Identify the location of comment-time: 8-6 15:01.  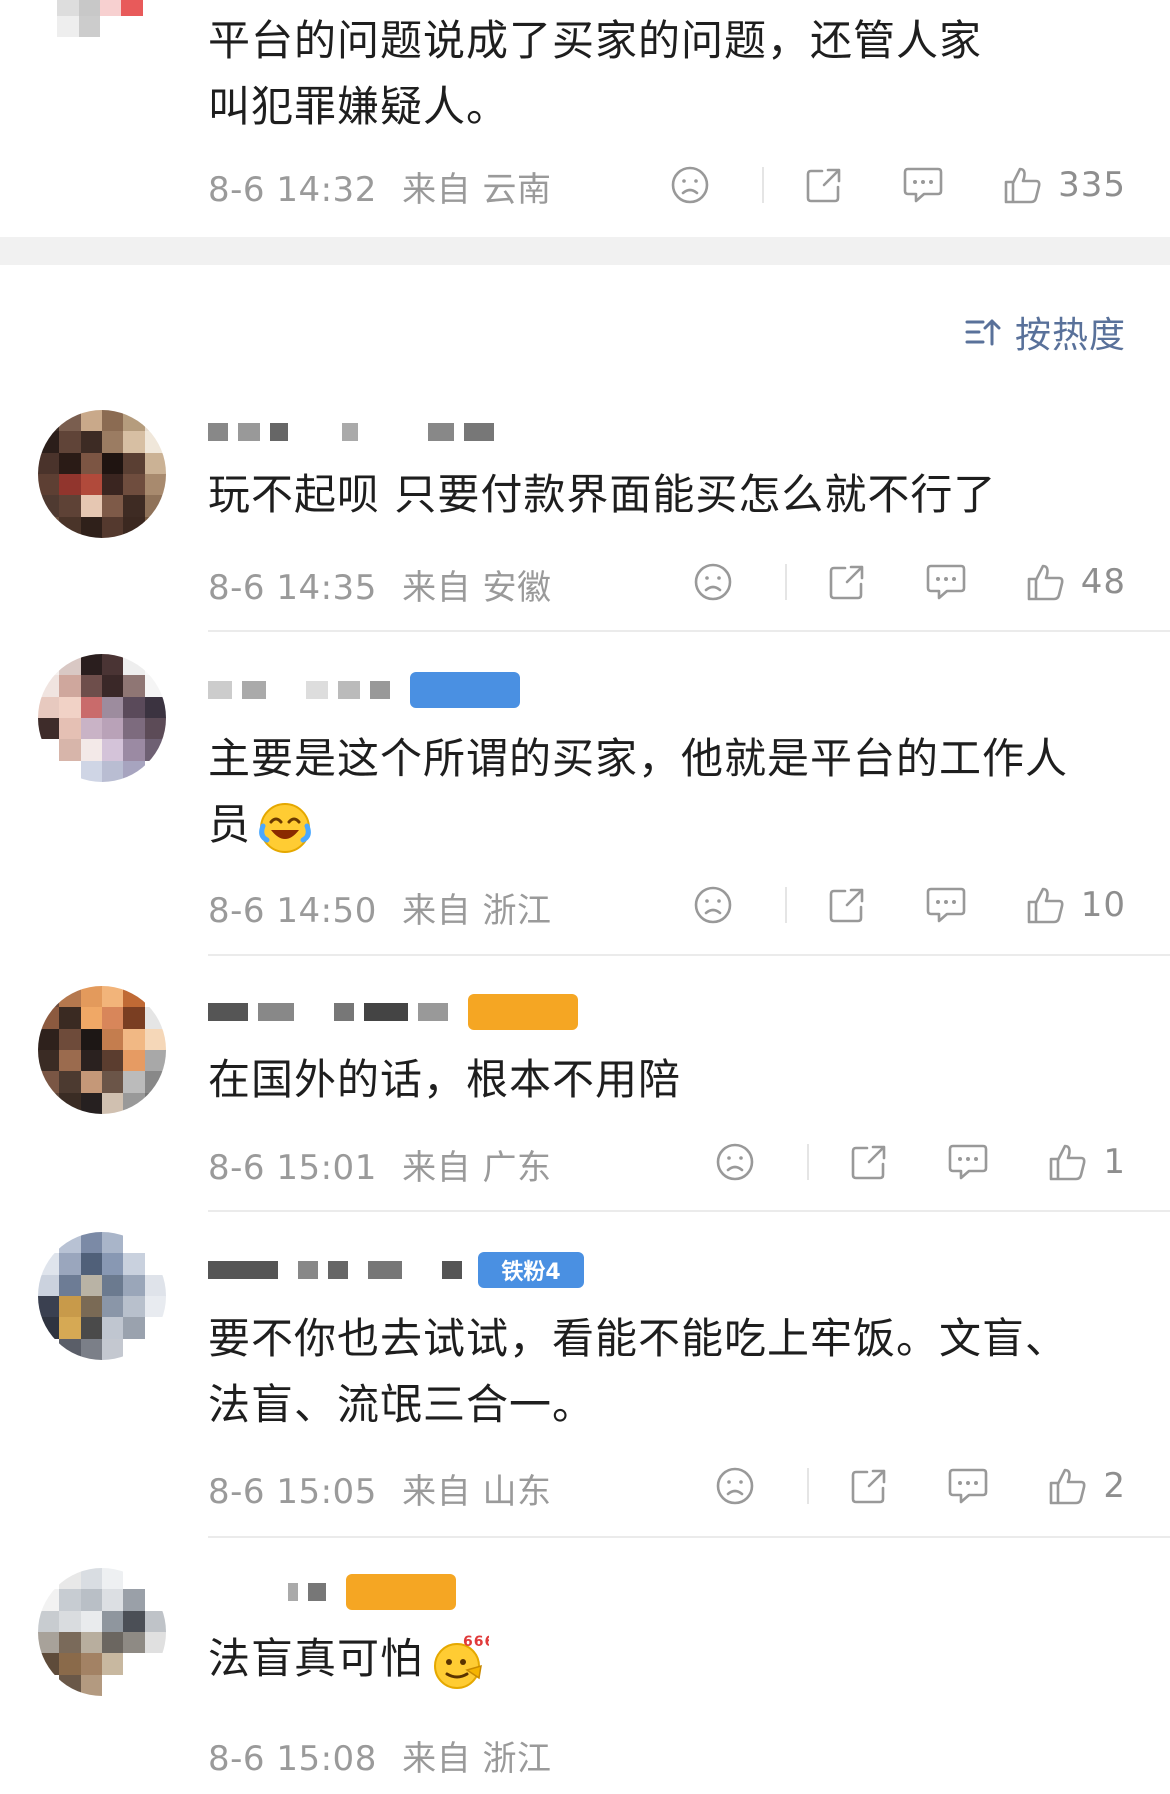
(292, 1168).